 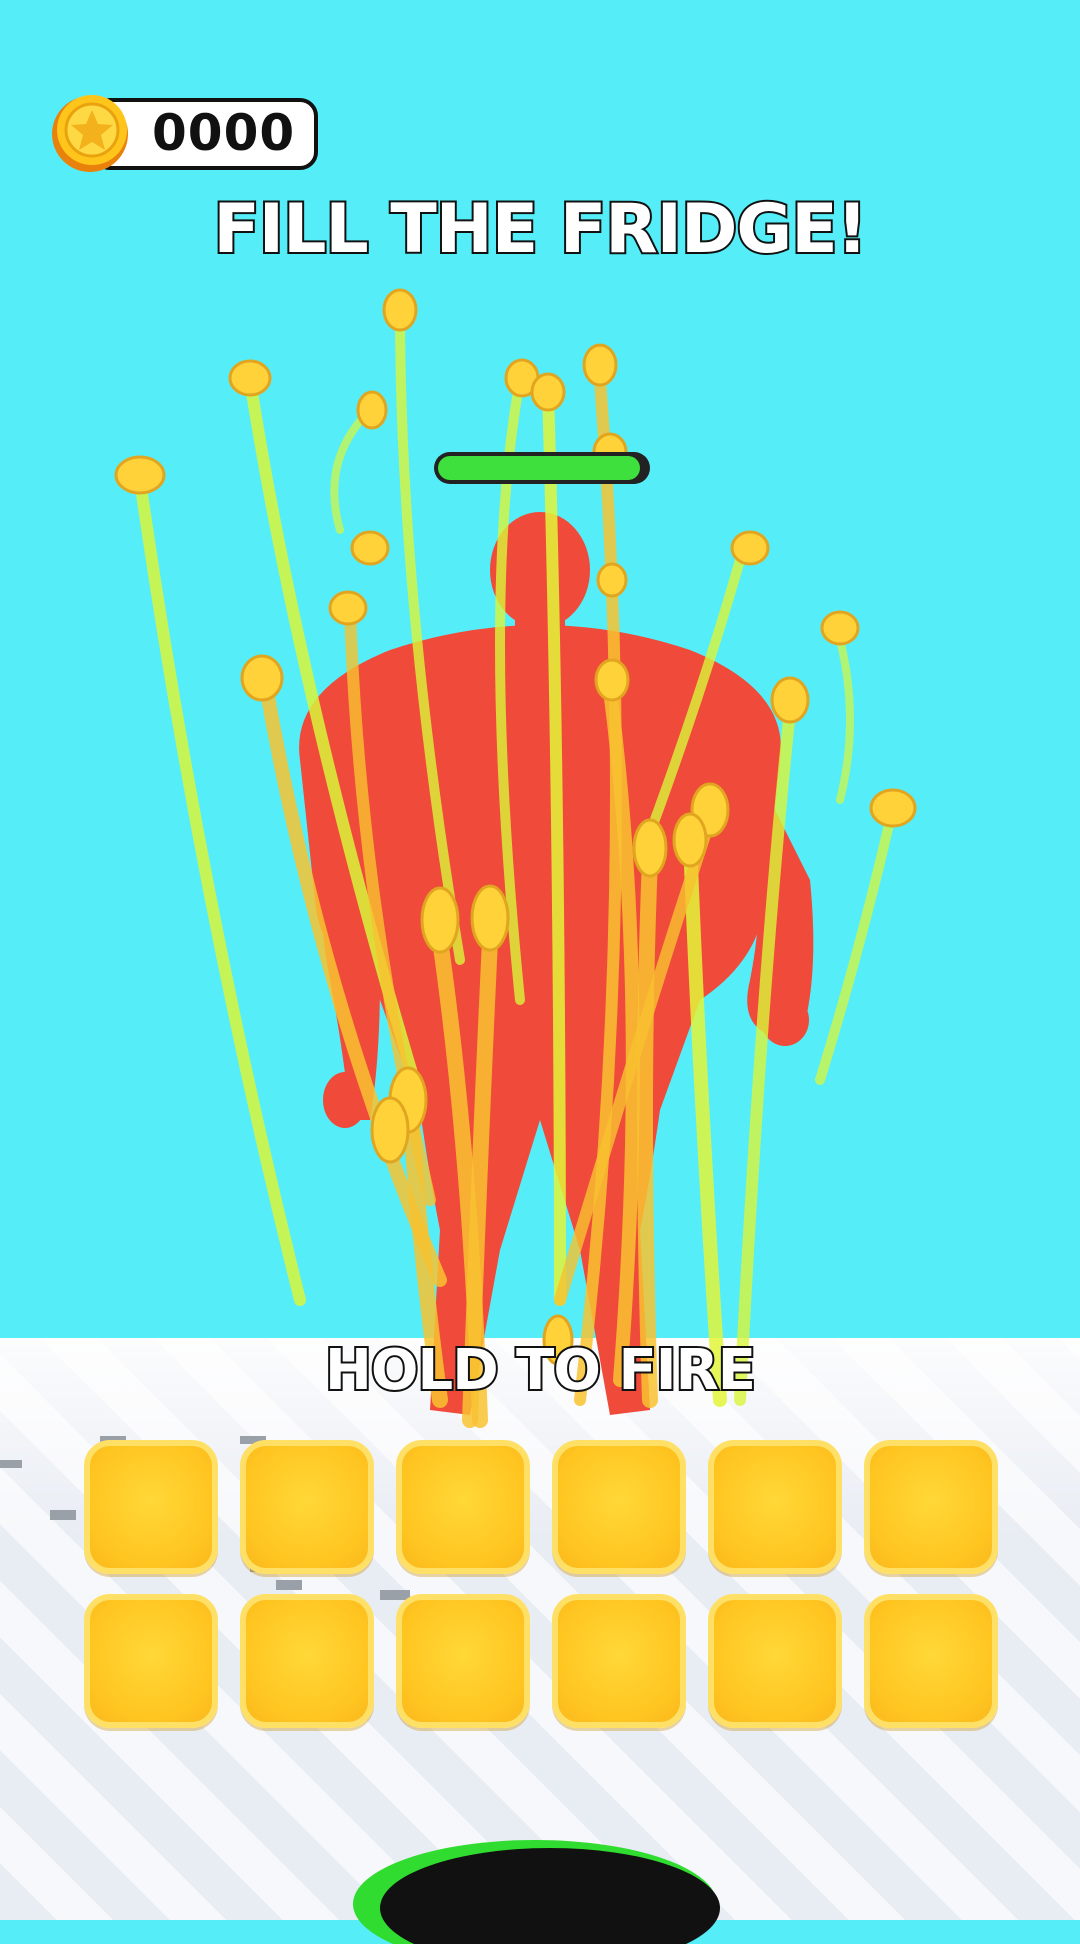 I want to click on star-coin-icon, so click(x=90, y=133).